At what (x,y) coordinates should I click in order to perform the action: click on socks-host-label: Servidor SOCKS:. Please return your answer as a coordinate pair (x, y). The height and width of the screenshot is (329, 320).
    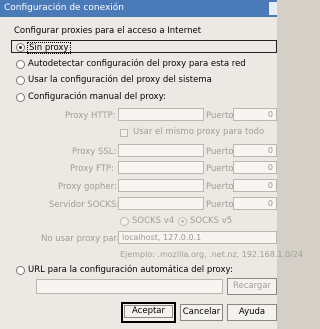
    Looking at the image, I should click on (84, 205).